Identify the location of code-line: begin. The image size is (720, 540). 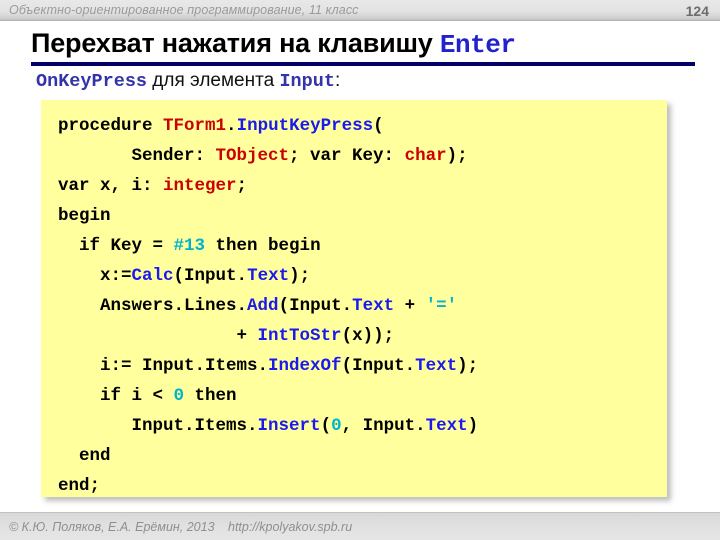
(268, 216).